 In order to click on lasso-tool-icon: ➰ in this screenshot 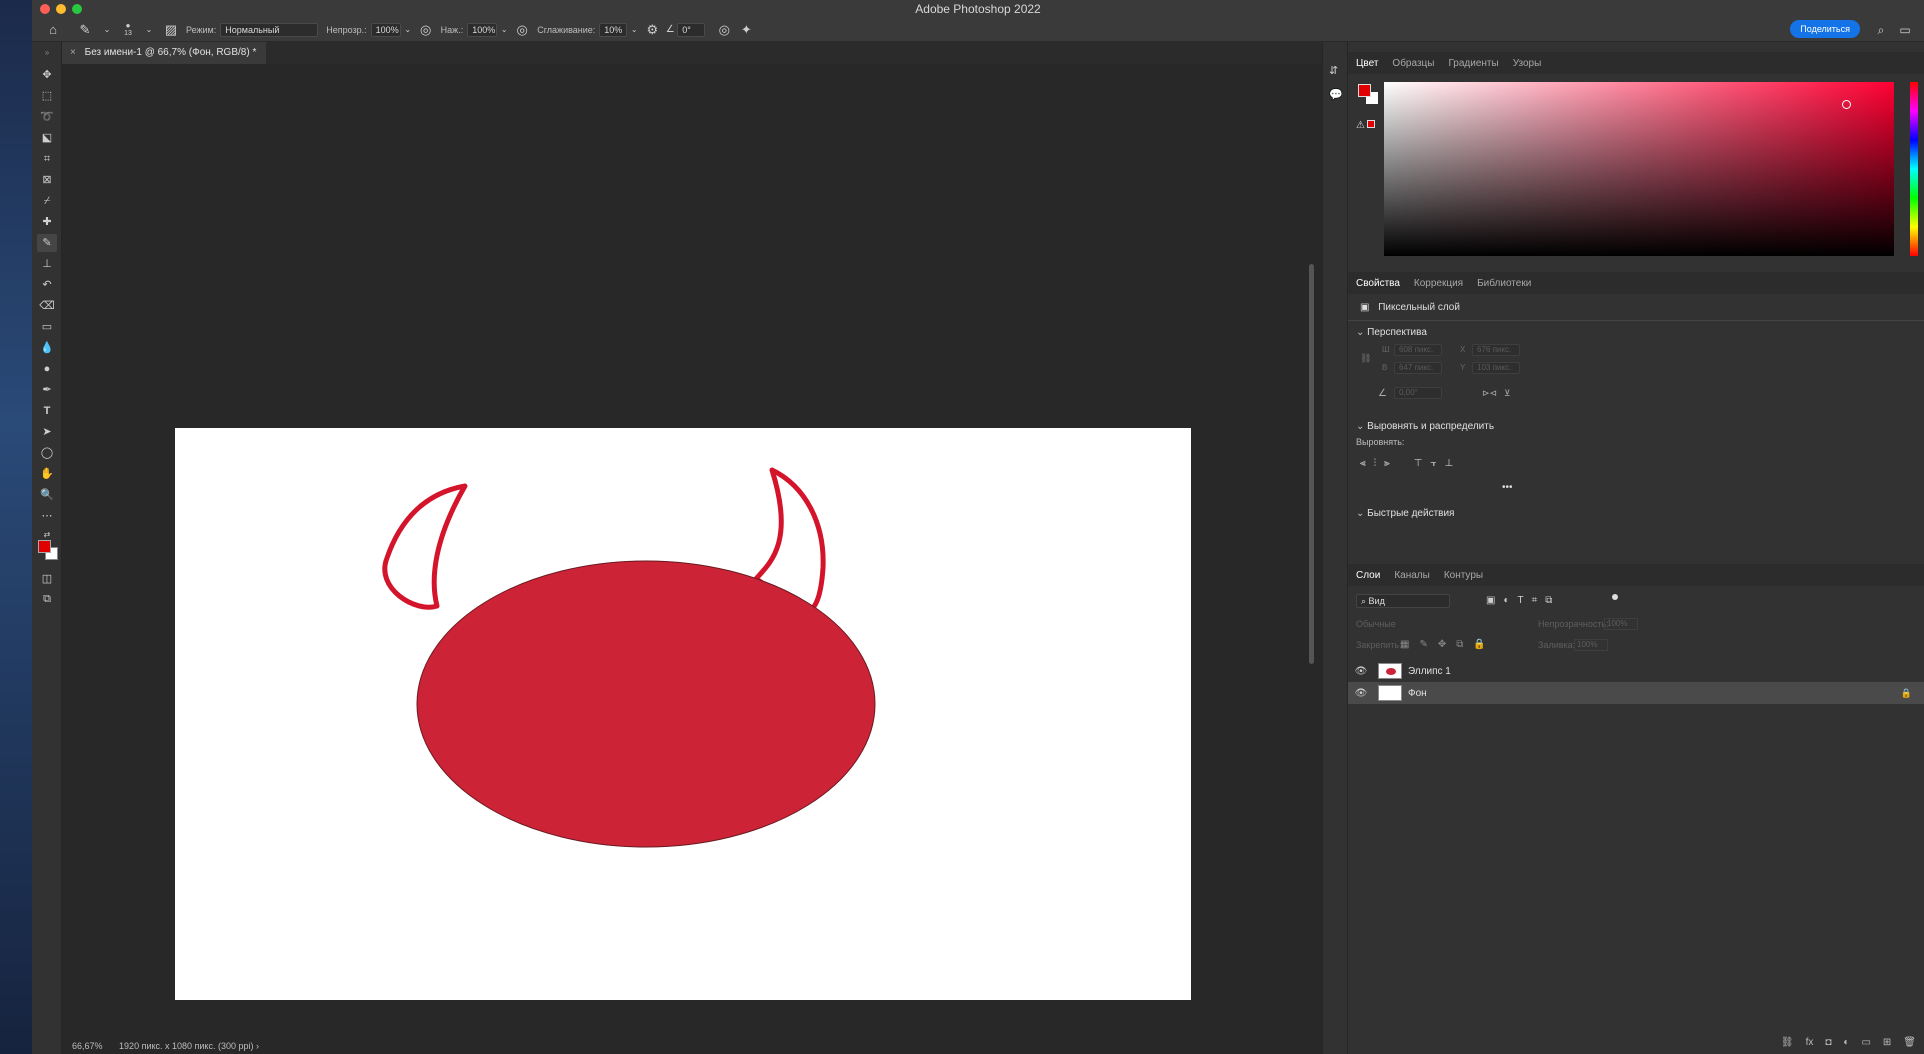, I will do `click(47, 117)`.